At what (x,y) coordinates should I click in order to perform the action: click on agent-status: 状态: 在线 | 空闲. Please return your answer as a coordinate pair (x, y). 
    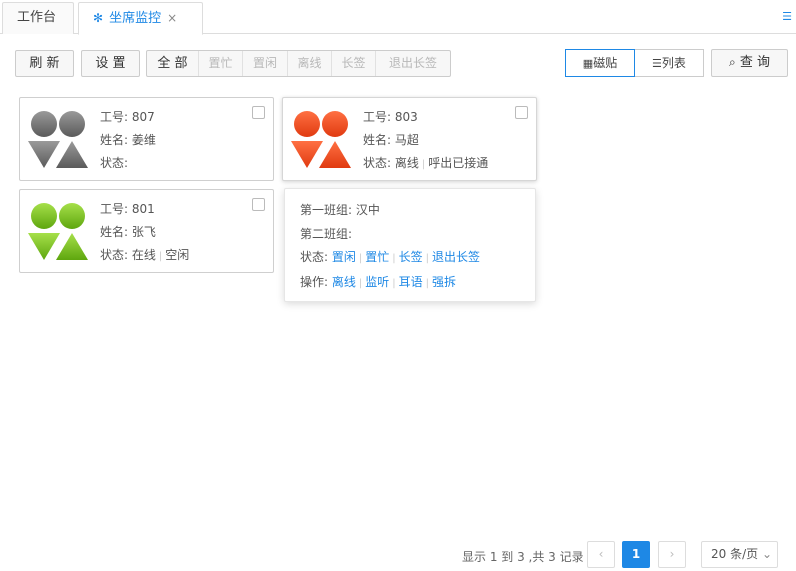
    Looking at the image, I should click on (144, 256).